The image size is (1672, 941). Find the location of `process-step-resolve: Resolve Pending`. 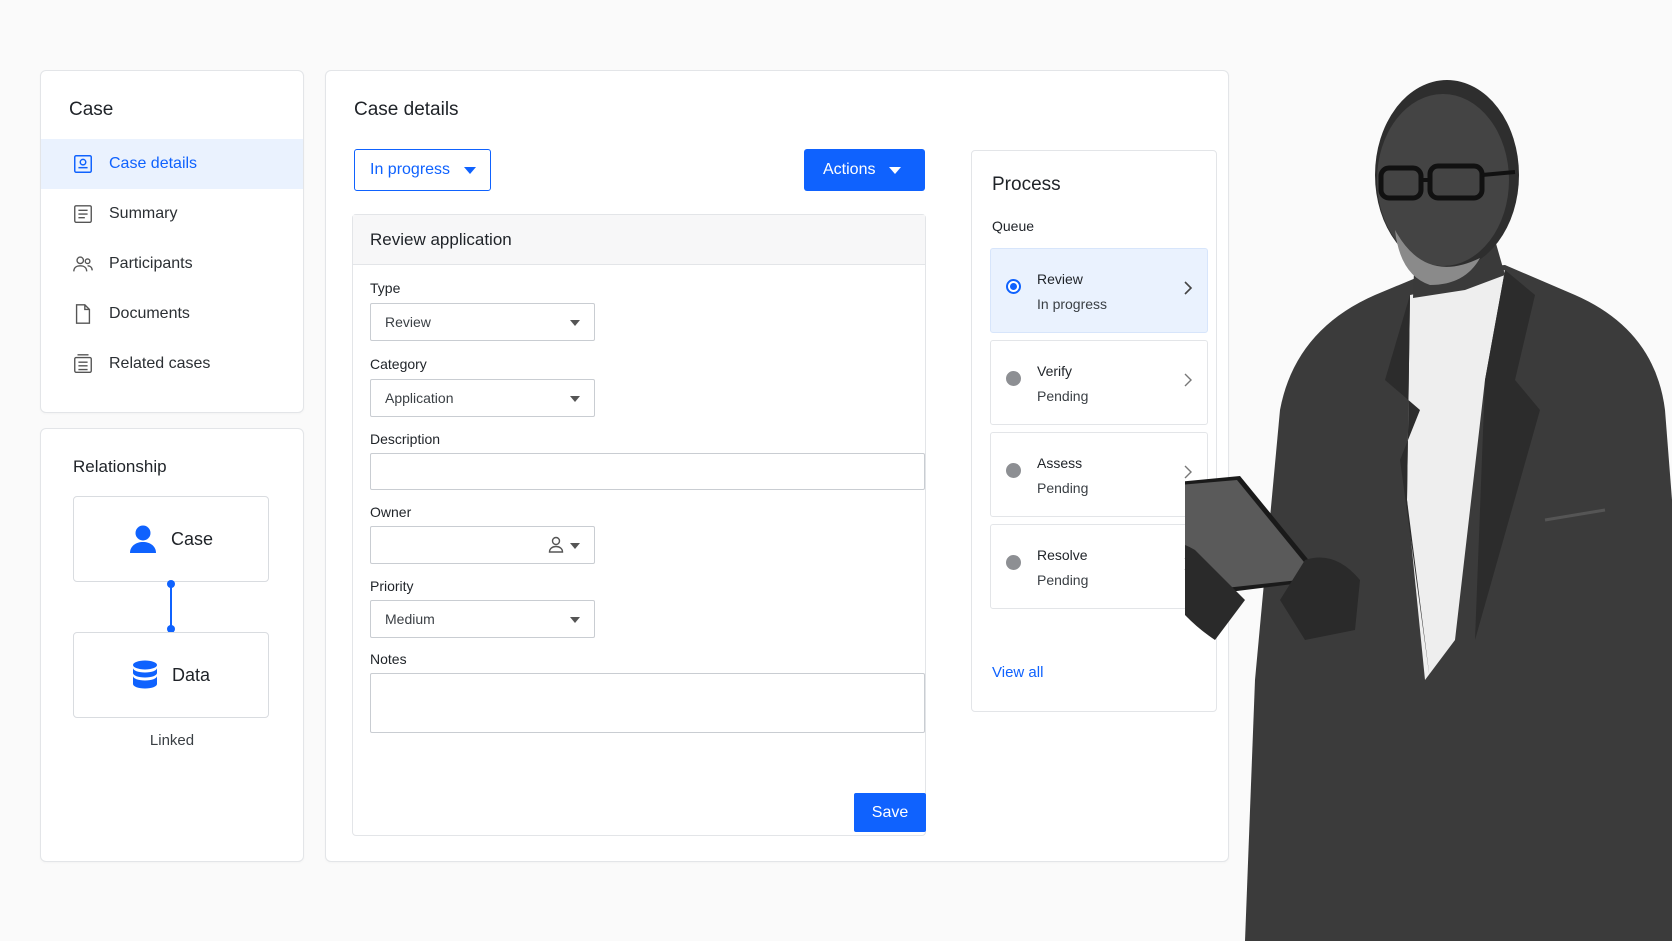

process-step-resolve: Resolve Pending is located at coordinates (1099, 566).